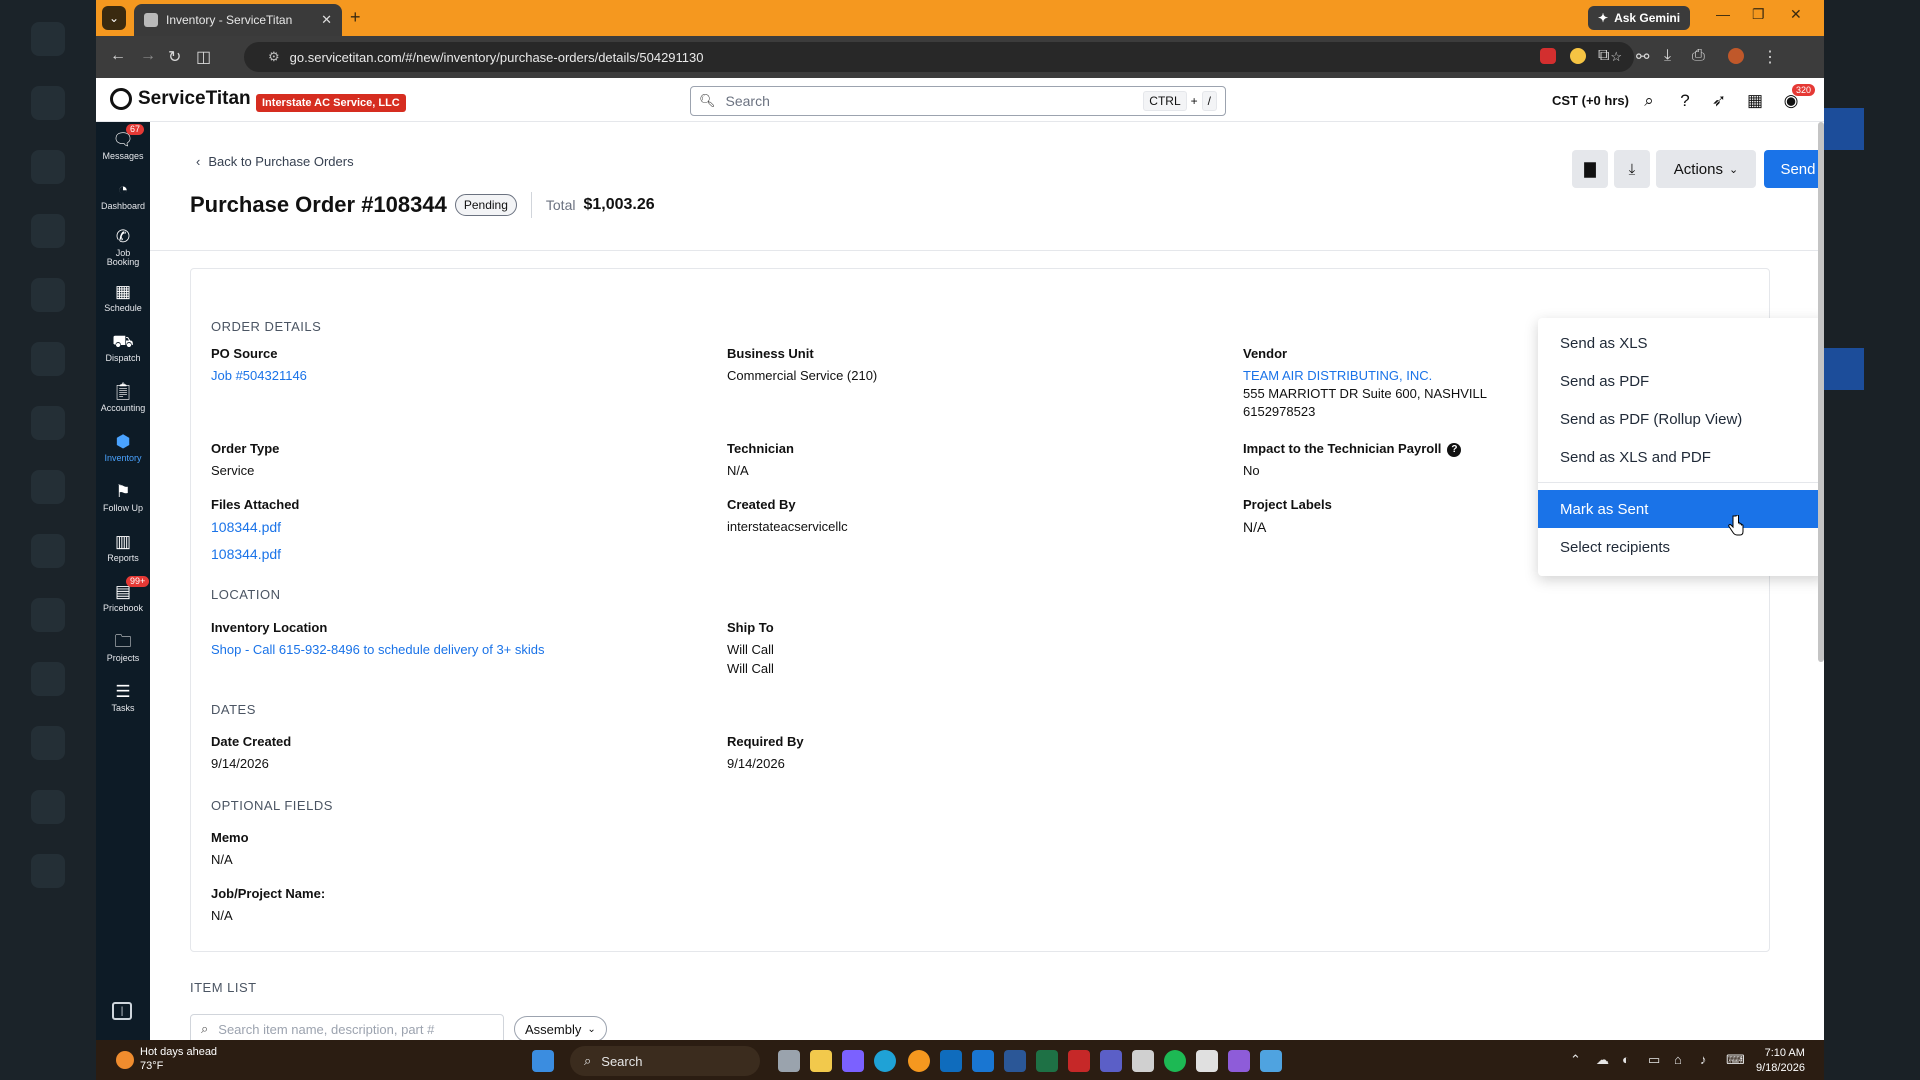  I want to click on keyboard-icon: ⌨, so click(1735, 1060).